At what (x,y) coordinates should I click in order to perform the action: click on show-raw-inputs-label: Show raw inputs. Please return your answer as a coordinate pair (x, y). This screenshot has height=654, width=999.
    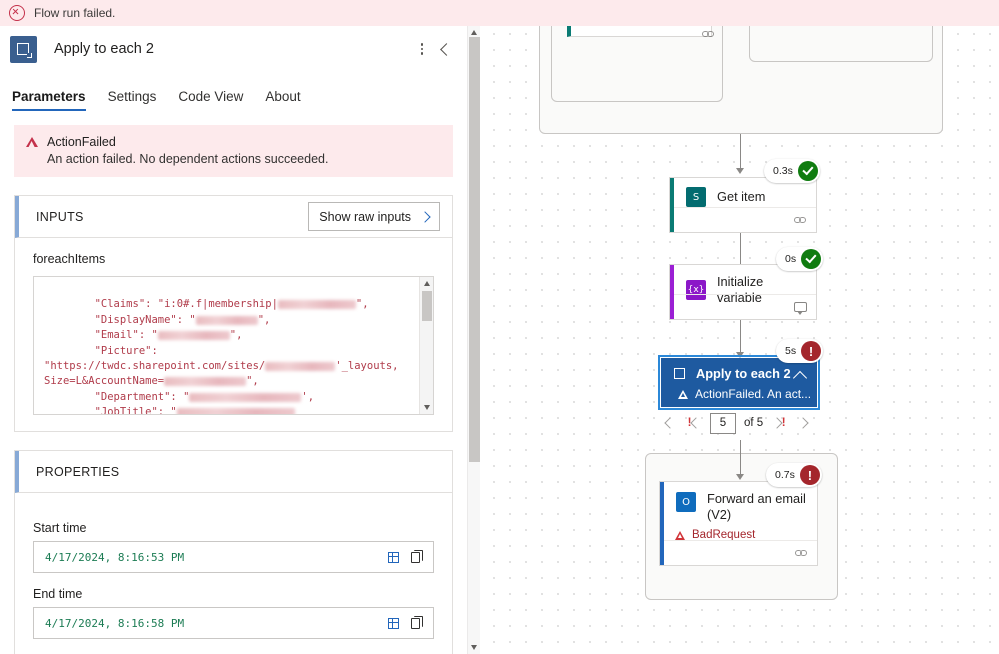
    Looking at the image, I should click on (365, 216).